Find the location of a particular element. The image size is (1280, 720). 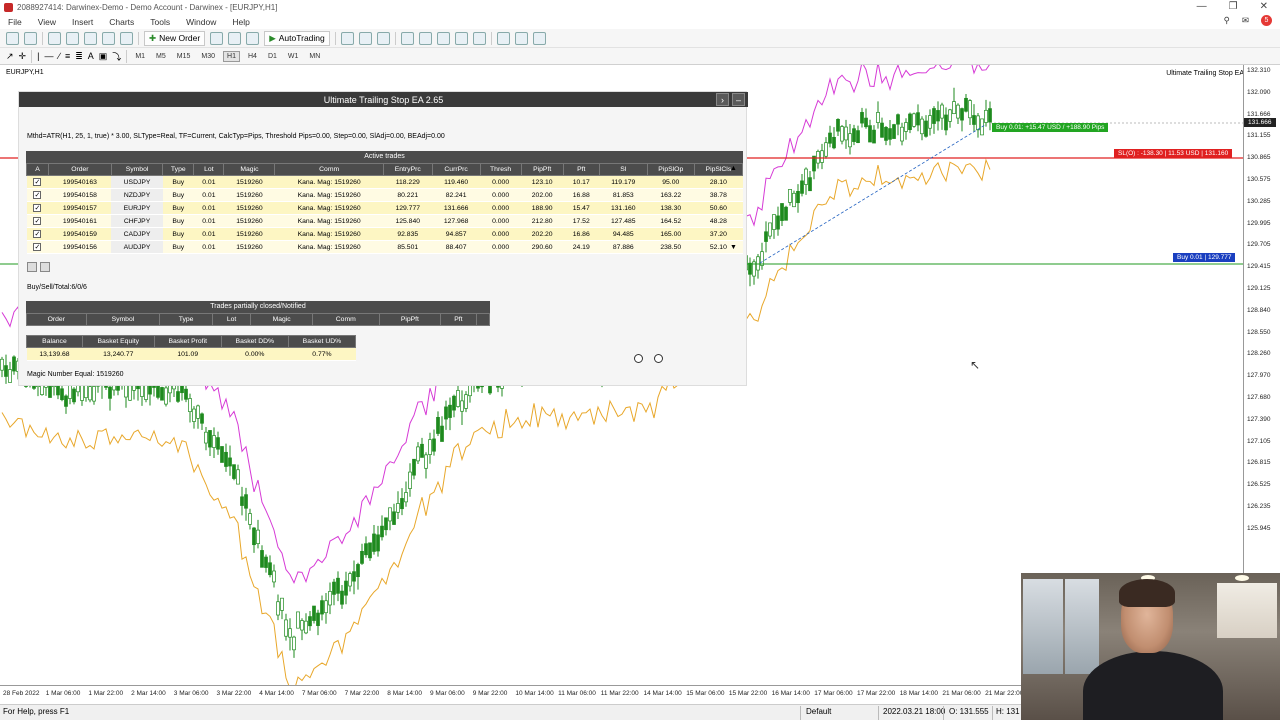

column-header: EntryPrc is located at coordinates (407, 169).